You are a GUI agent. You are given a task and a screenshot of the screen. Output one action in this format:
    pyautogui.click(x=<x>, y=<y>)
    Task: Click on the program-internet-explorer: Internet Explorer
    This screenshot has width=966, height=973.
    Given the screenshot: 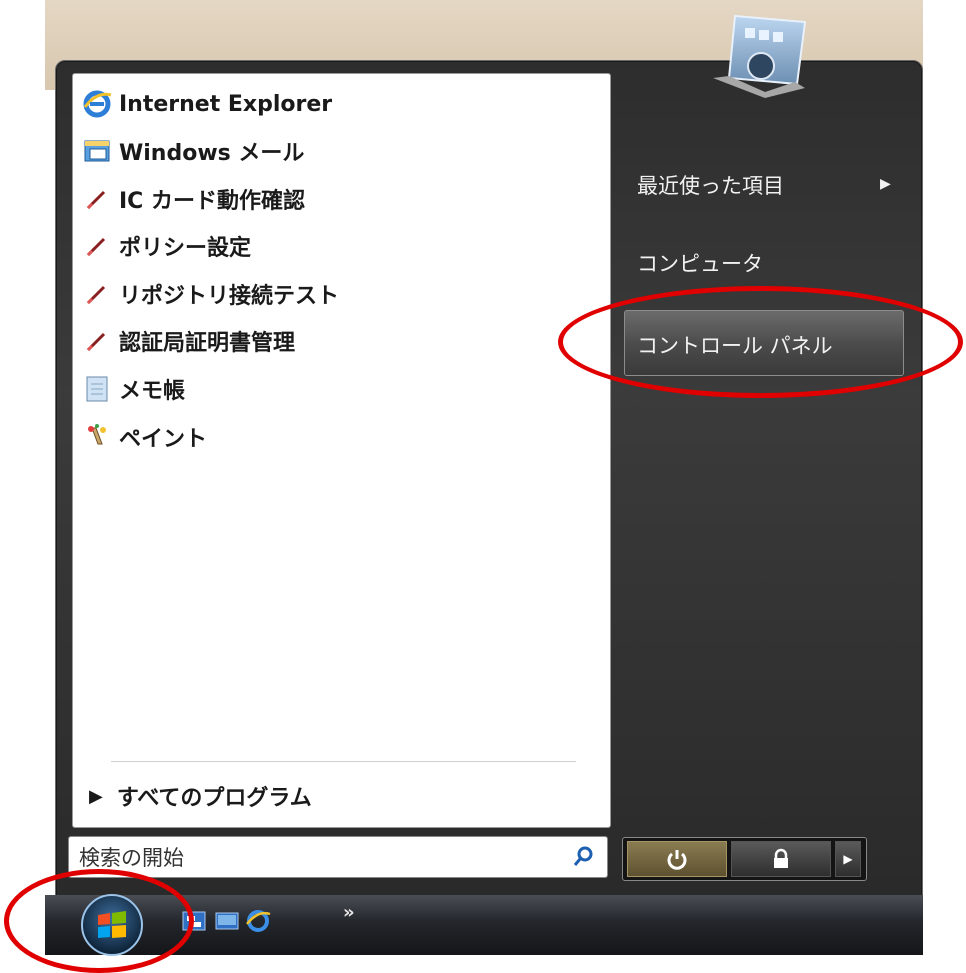 What is the action you would take?
    pyautogui.click(x=206, y=104)
    